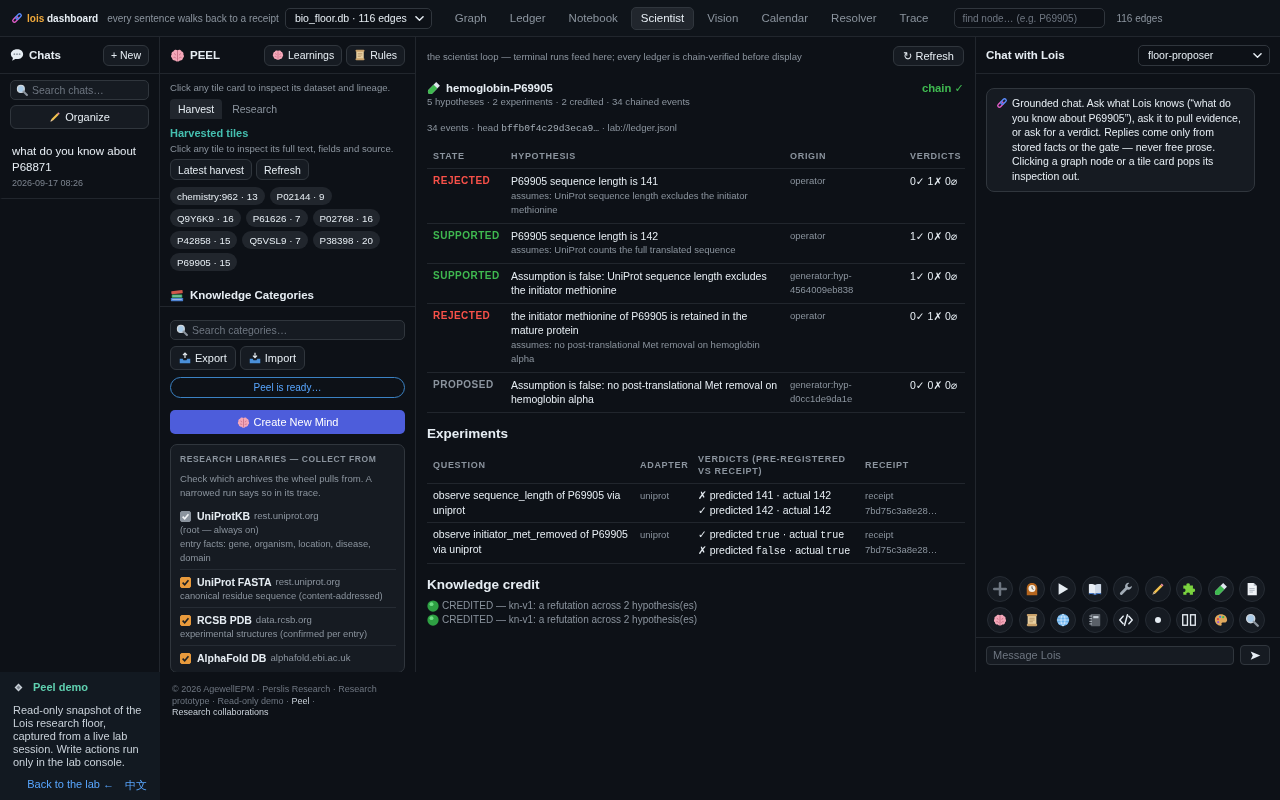  Describe the element at coordinates (282, 149) in the screenshot. I see `hint-text: Click any tile to inspect its full text, fields and source.` at that location.